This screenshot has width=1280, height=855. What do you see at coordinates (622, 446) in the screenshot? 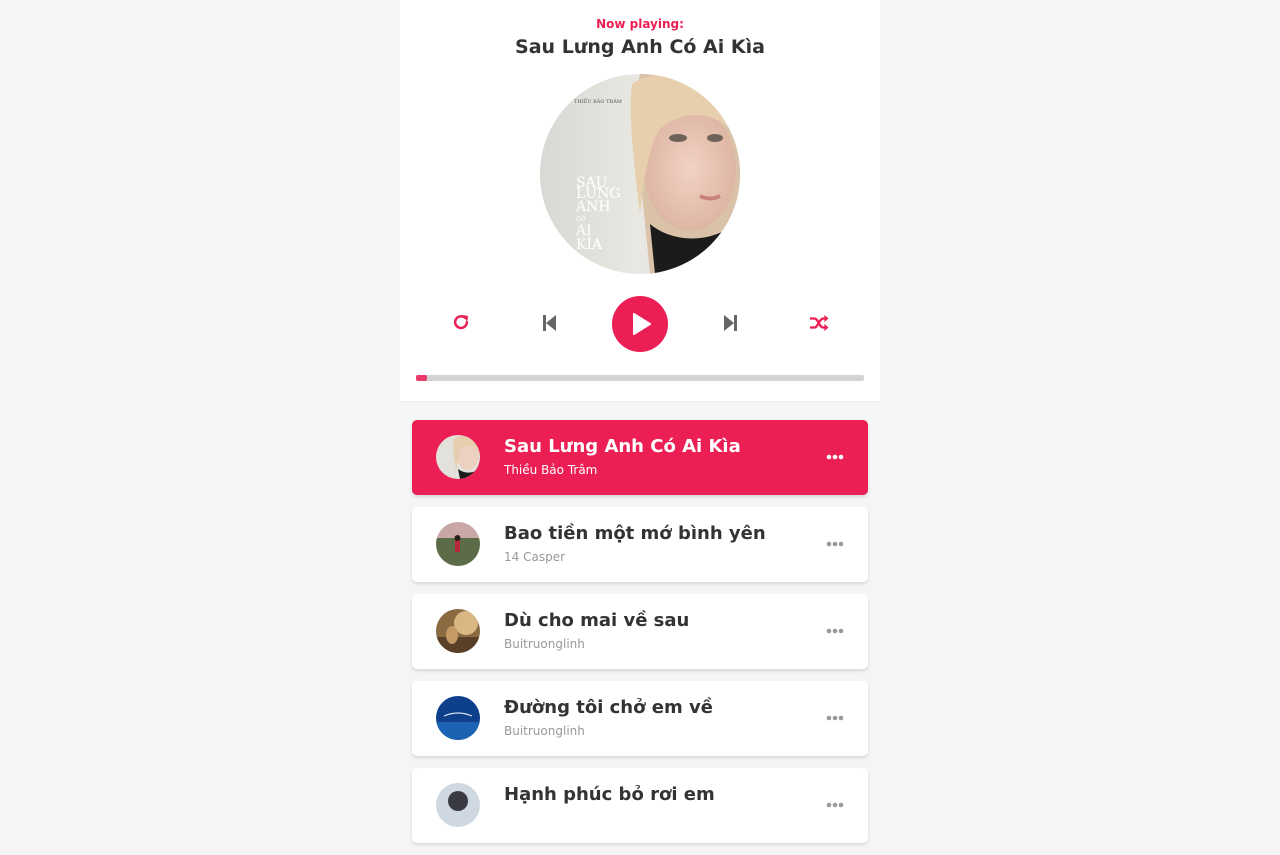
I see `song-title: Sau Lưng Anh Có Ai Kìa` at bounding box center [622, 446].